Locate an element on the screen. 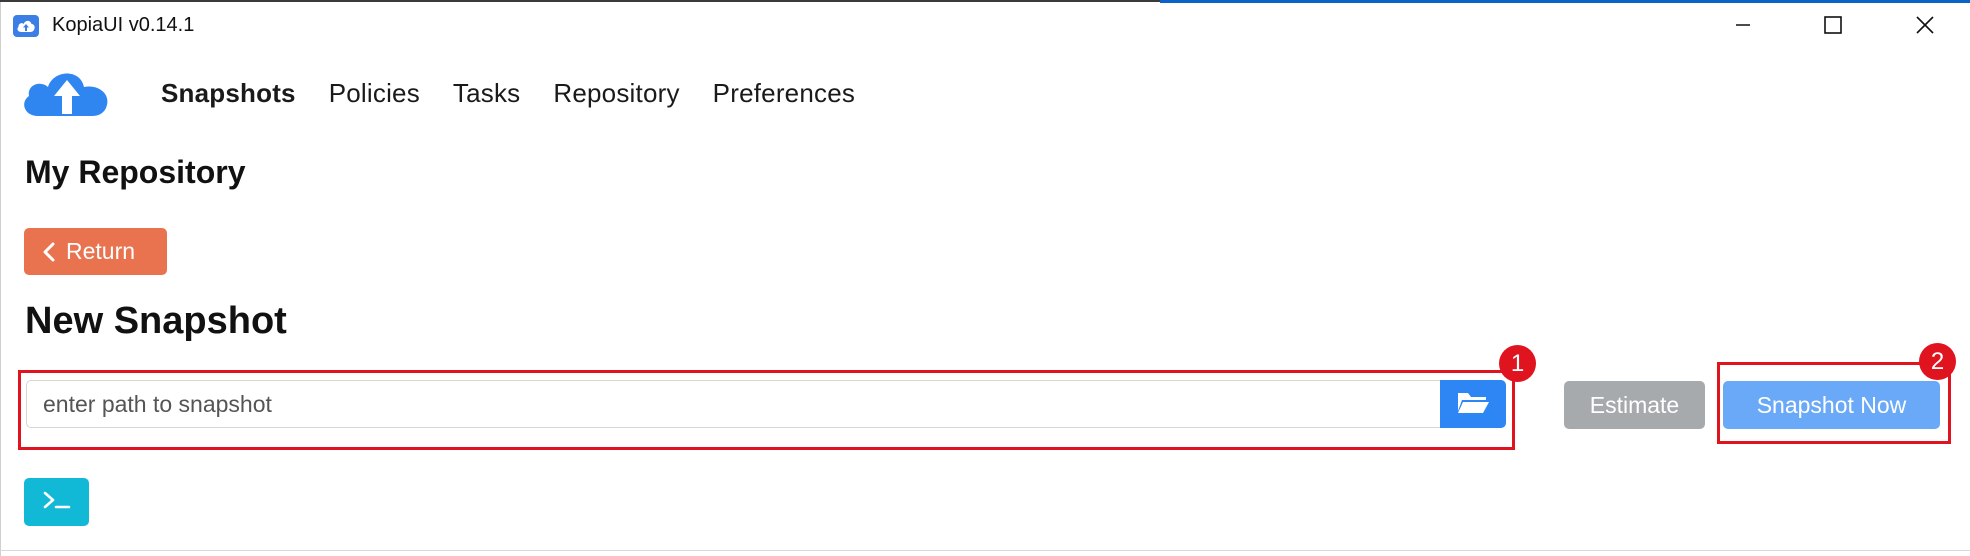 This screenshot has height=556, width=1970. minimize-icon is located at coordinates (1743, 27).